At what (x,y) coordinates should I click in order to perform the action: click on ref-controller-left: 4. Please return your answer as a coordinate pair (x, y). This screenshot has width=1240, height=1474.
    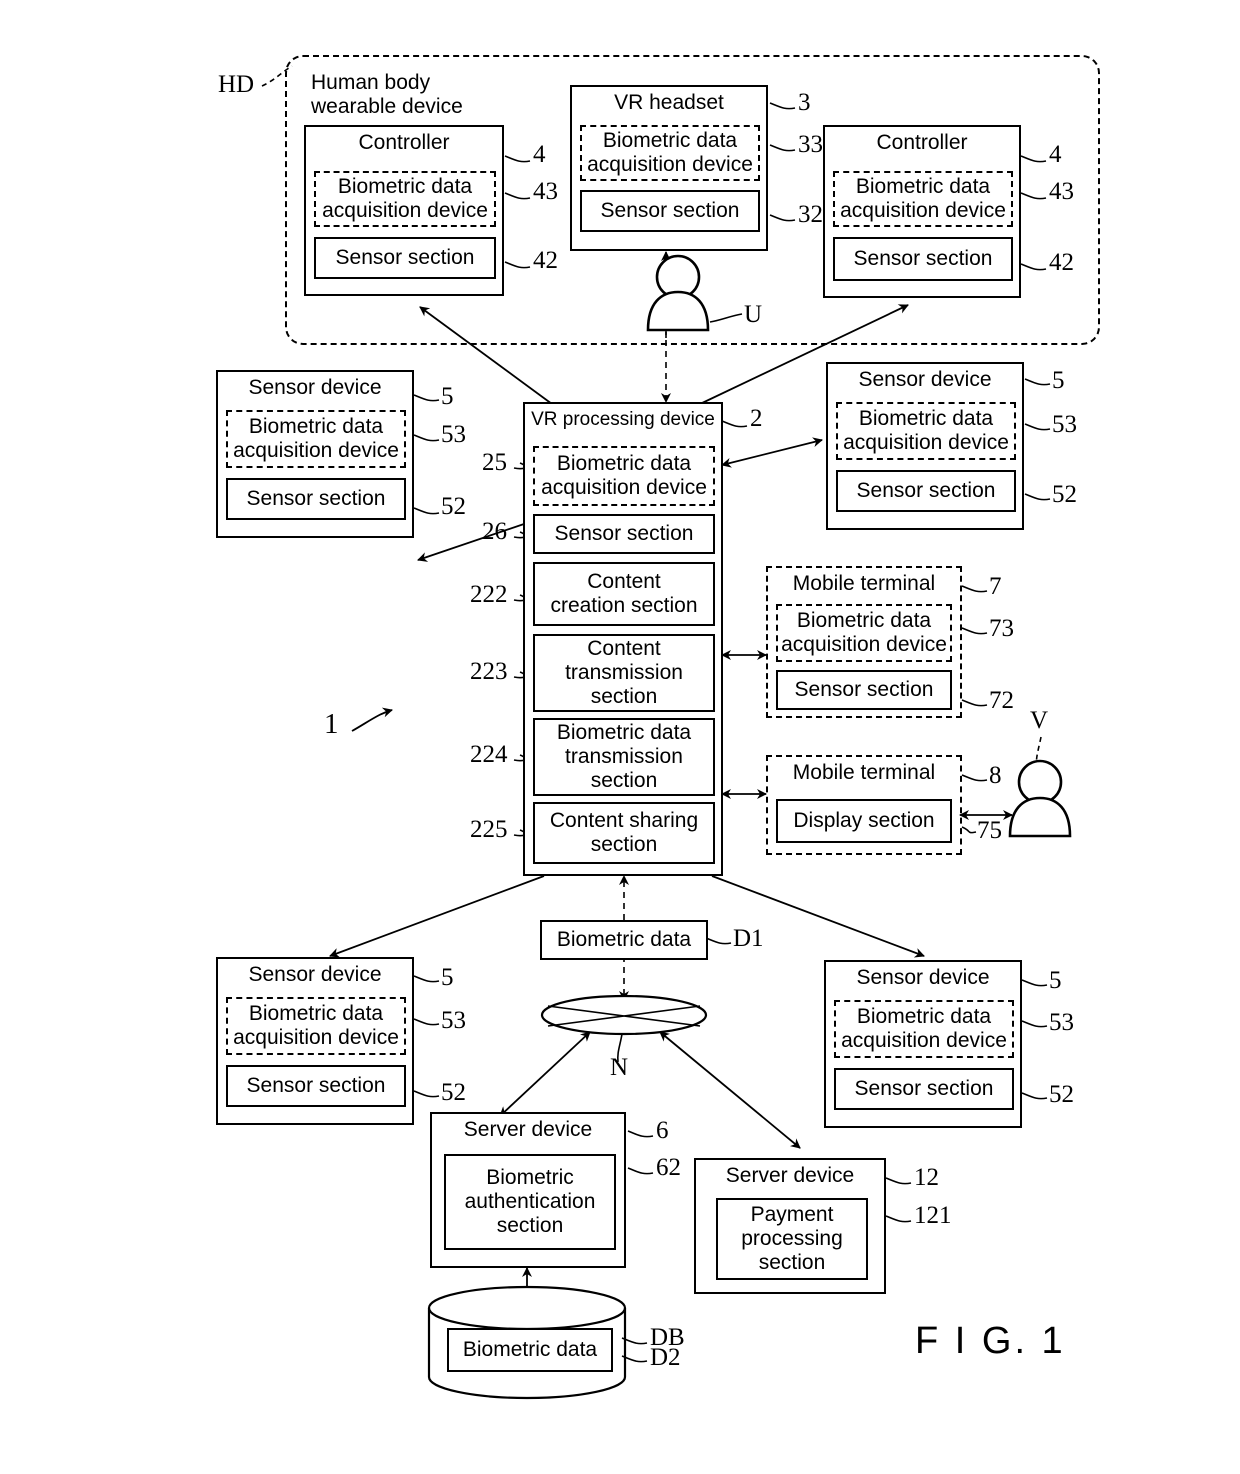
    Looking at the image, I should click on (539, 154).